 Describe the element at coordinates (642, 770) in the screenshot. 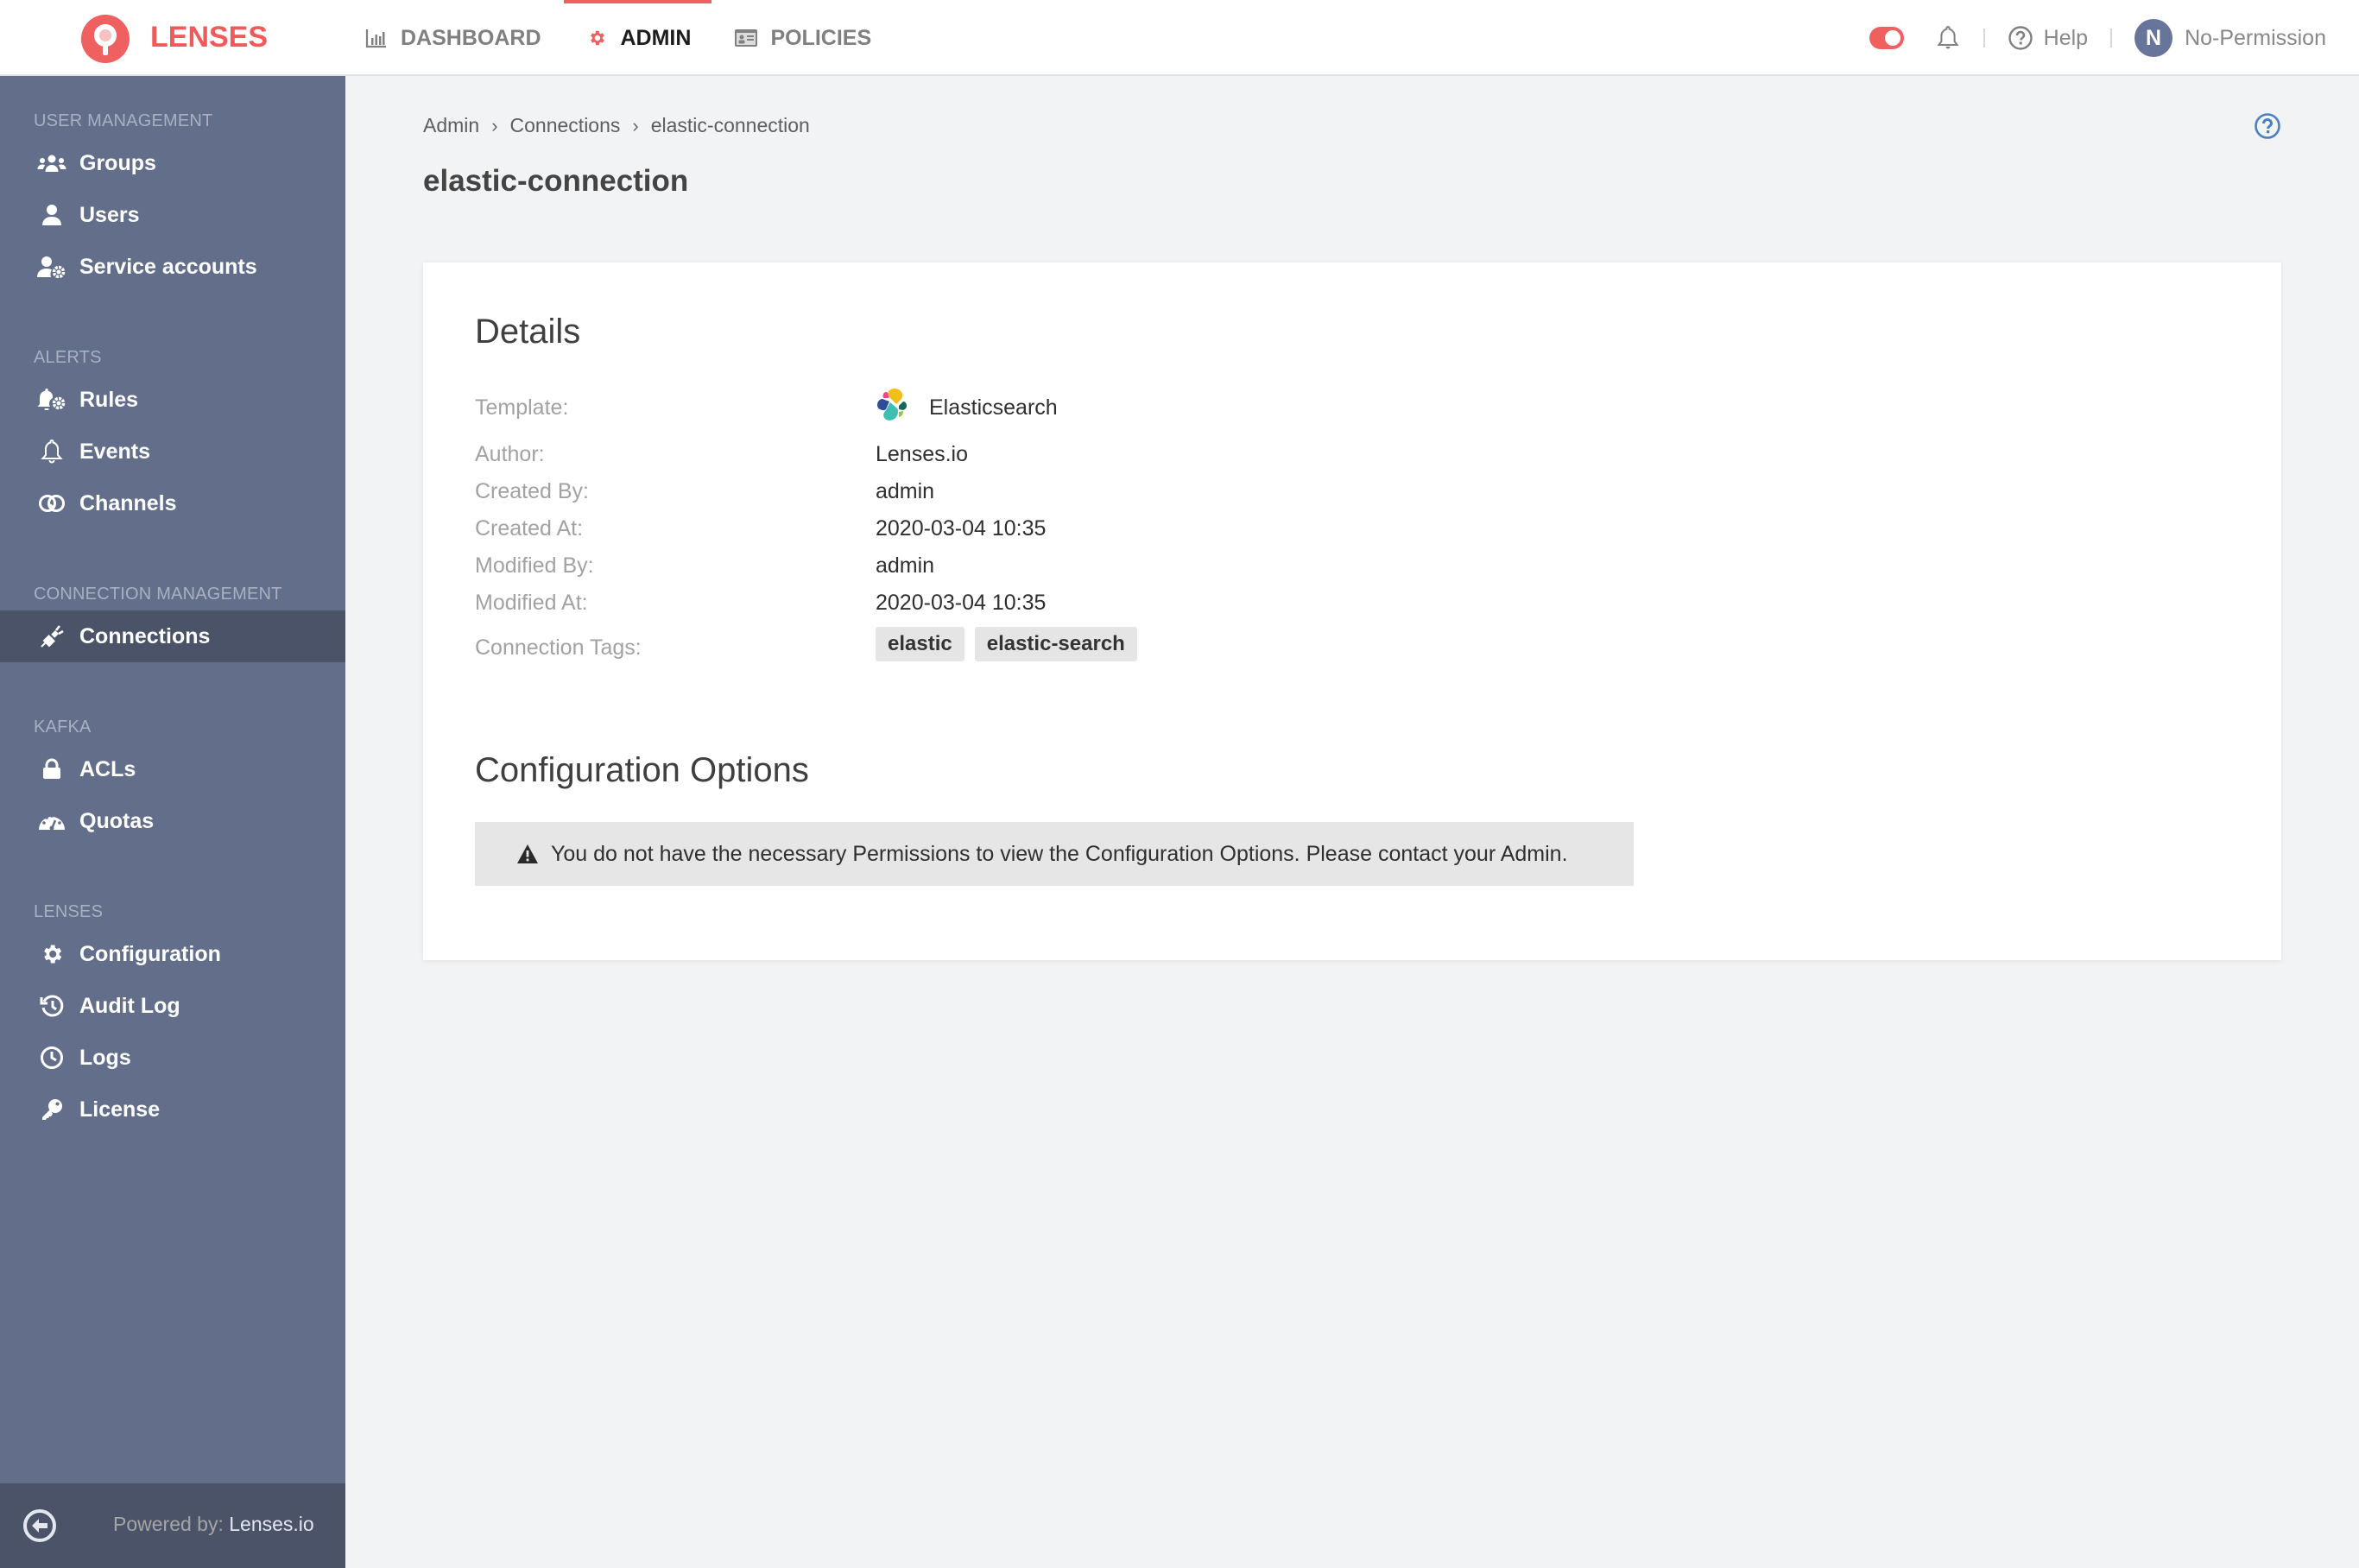

I see `config-heading: Configuration Options` at that location.